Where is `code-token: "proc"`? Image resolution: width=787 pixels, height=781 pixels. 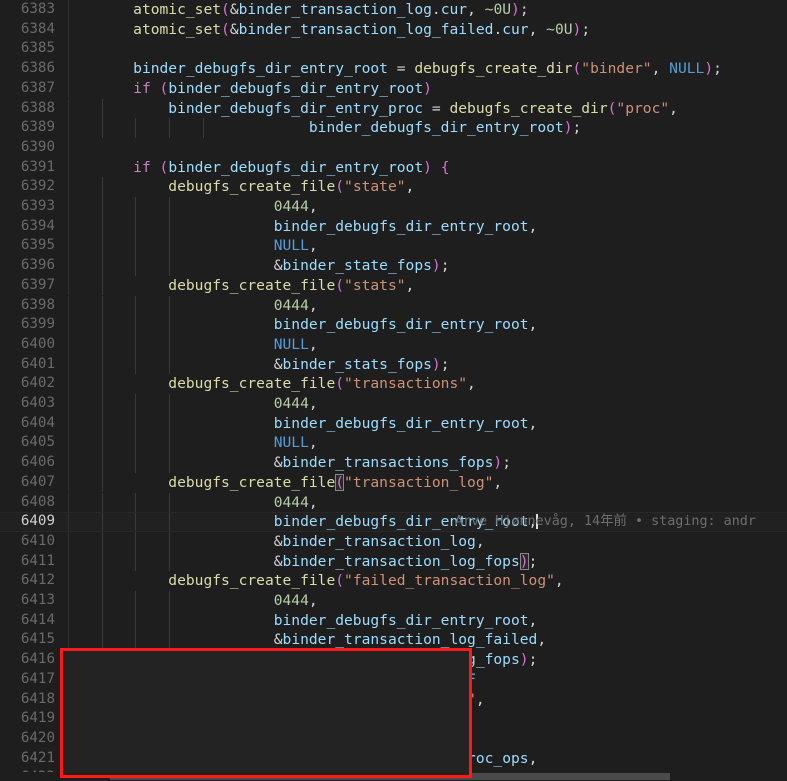
code-token: "proc" is located at coordinates (643, 108).